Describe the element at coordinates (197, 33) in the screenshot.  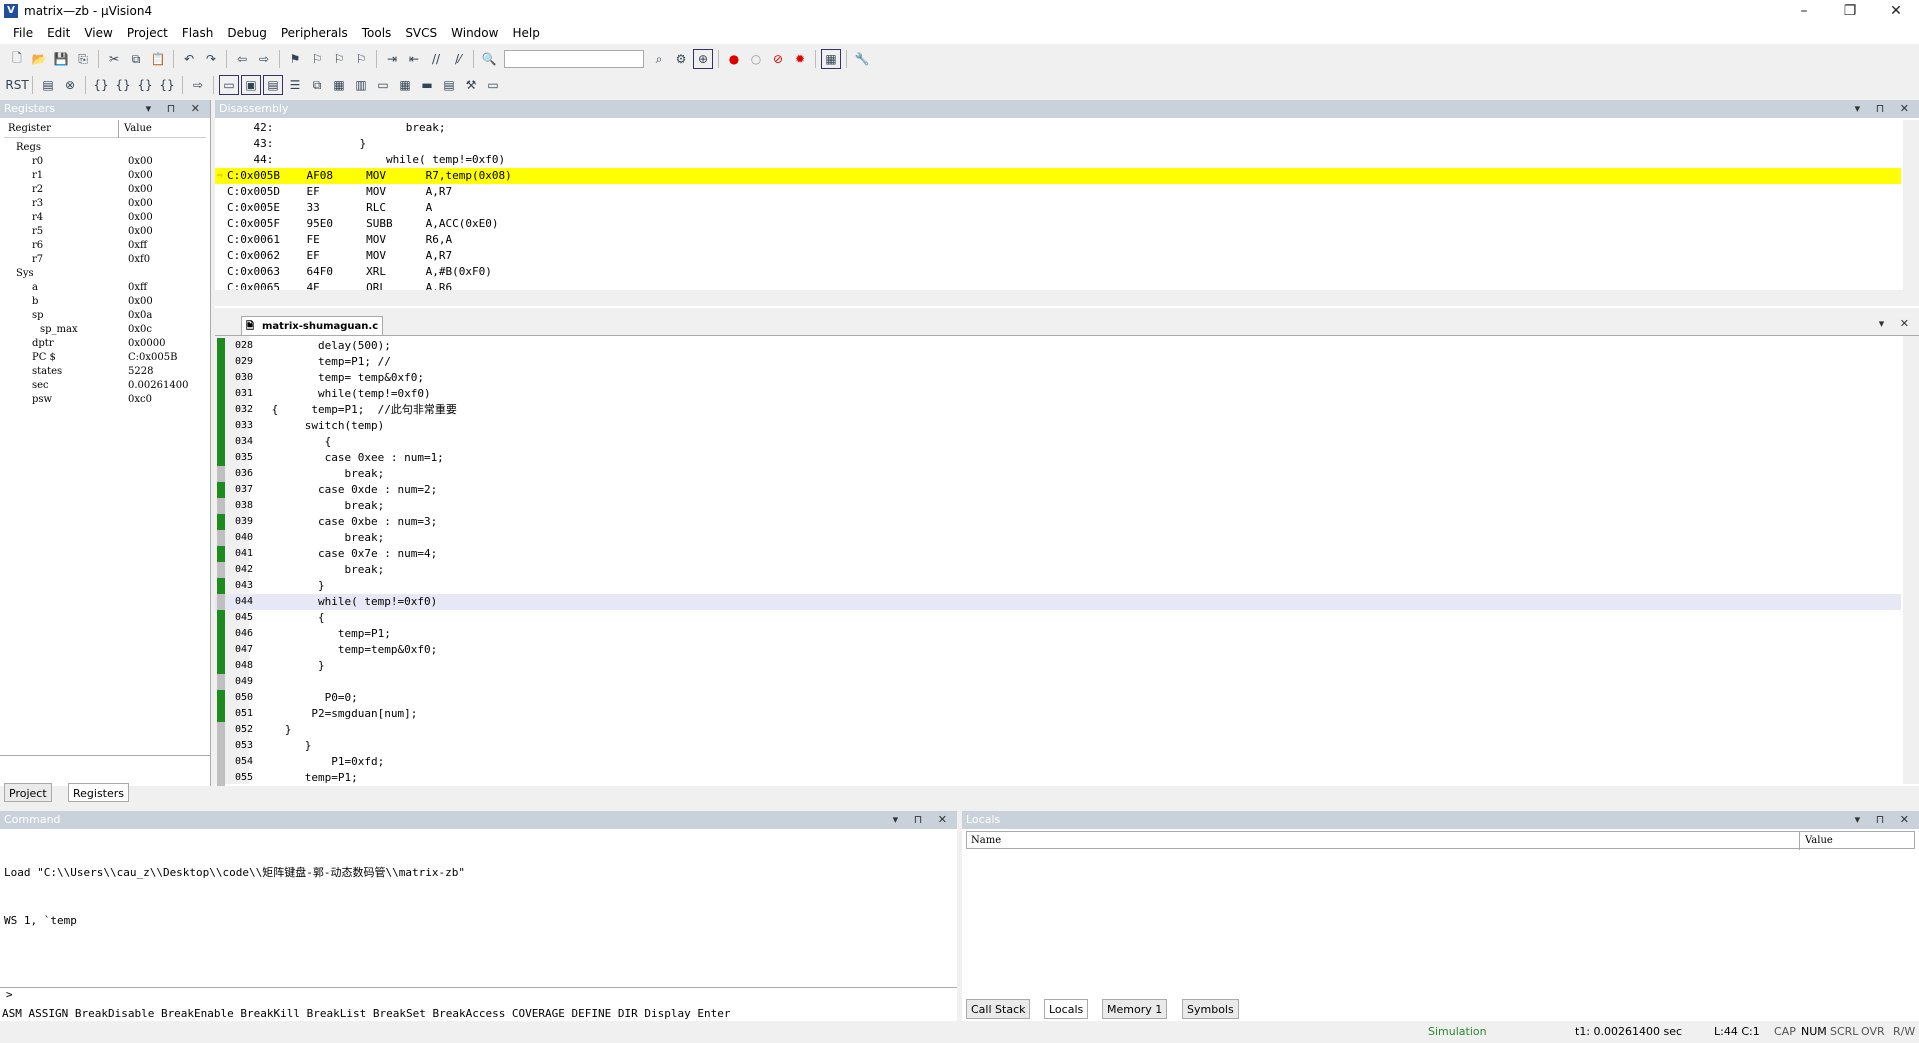
I see `menu-flash: Flash` at that location.